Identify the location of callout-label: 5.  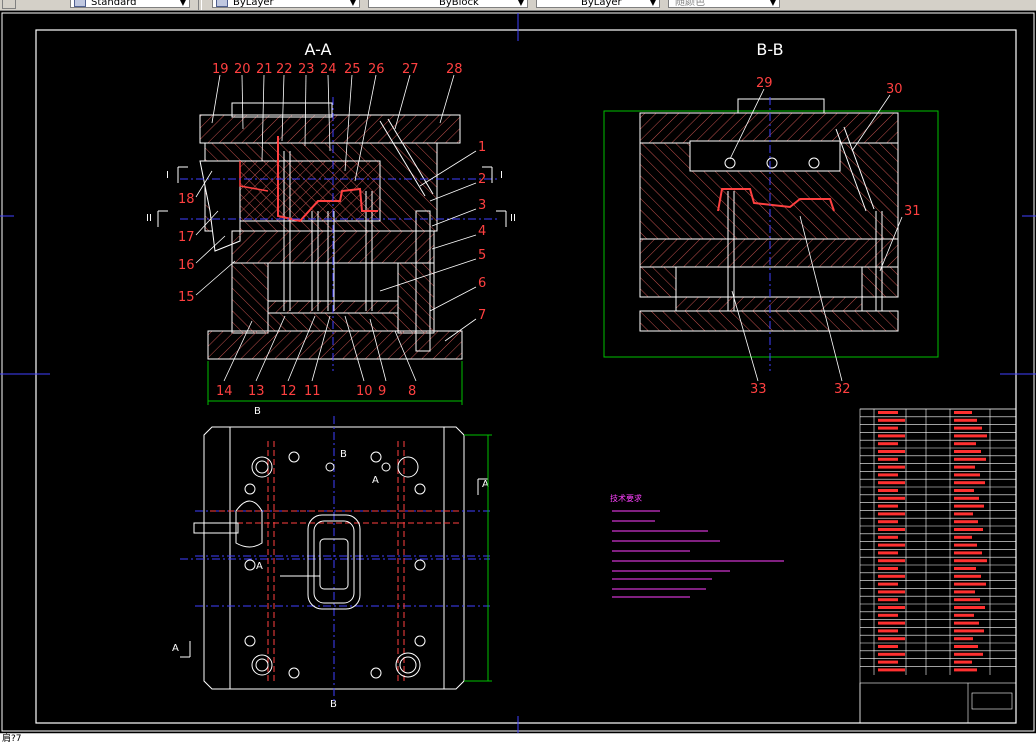
(482, 255).